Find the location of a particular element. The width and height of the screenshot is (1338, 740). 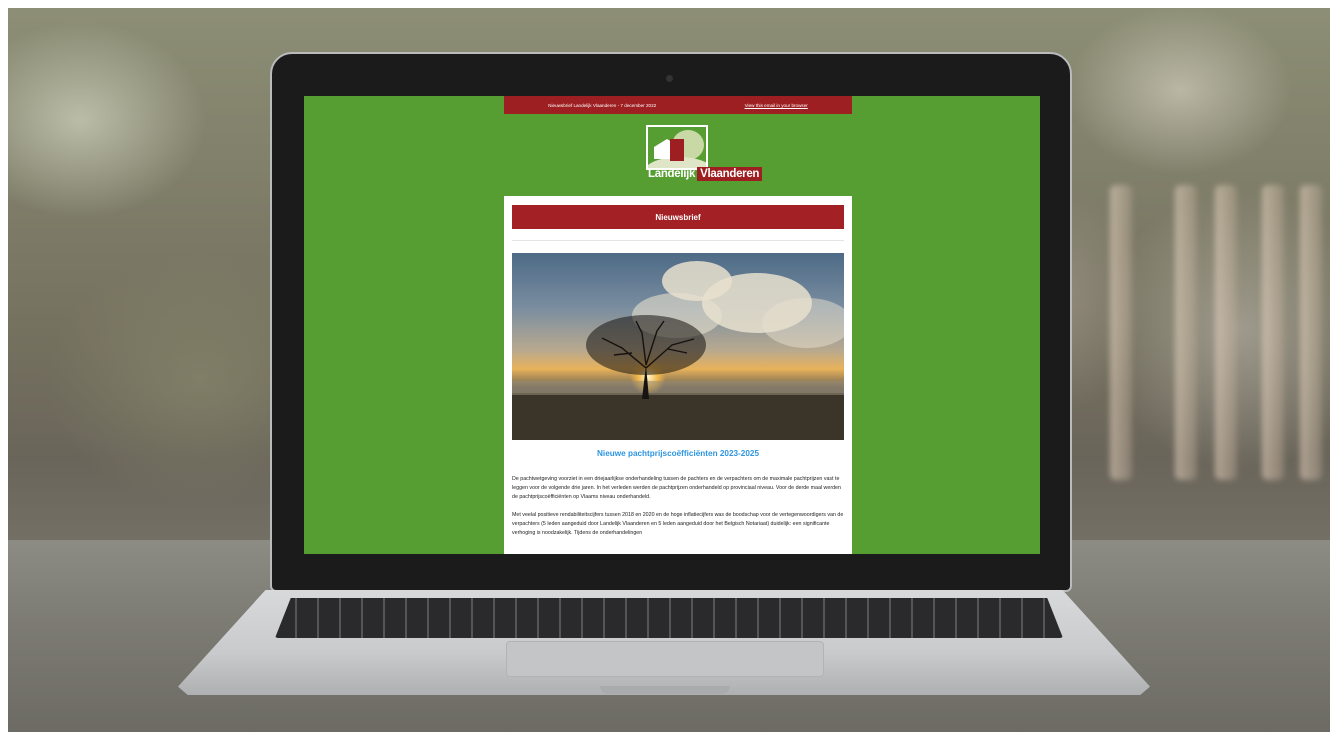

newsletter-header: Nieuwsbrief is located at coordinates (678, 217).